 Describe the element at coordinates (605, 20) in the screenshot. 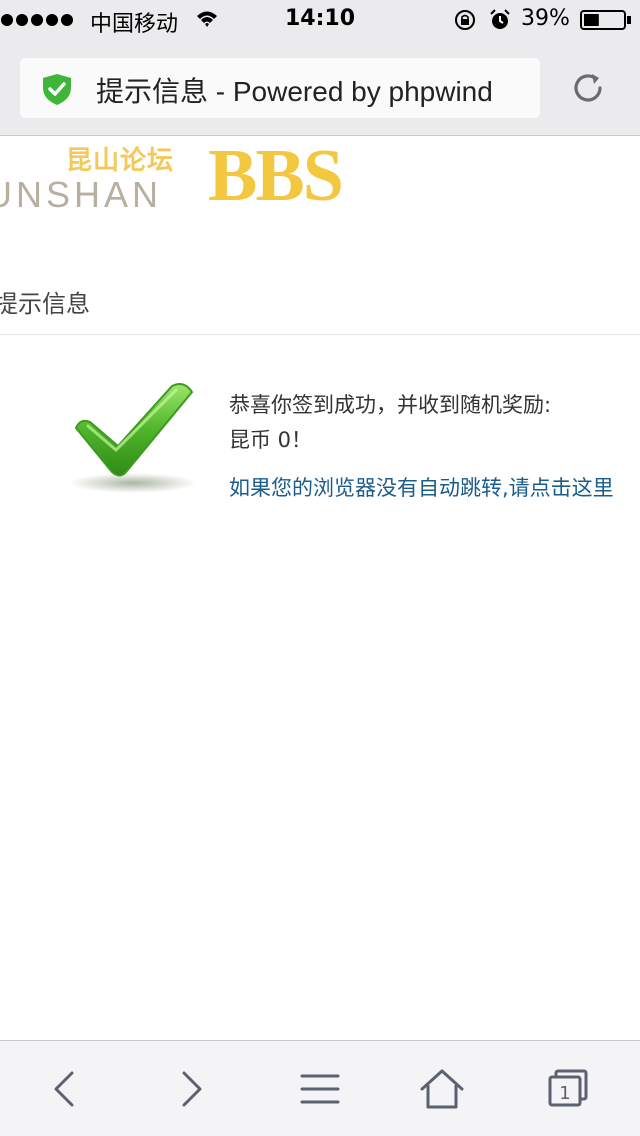

I see `battery-icon` at that location.